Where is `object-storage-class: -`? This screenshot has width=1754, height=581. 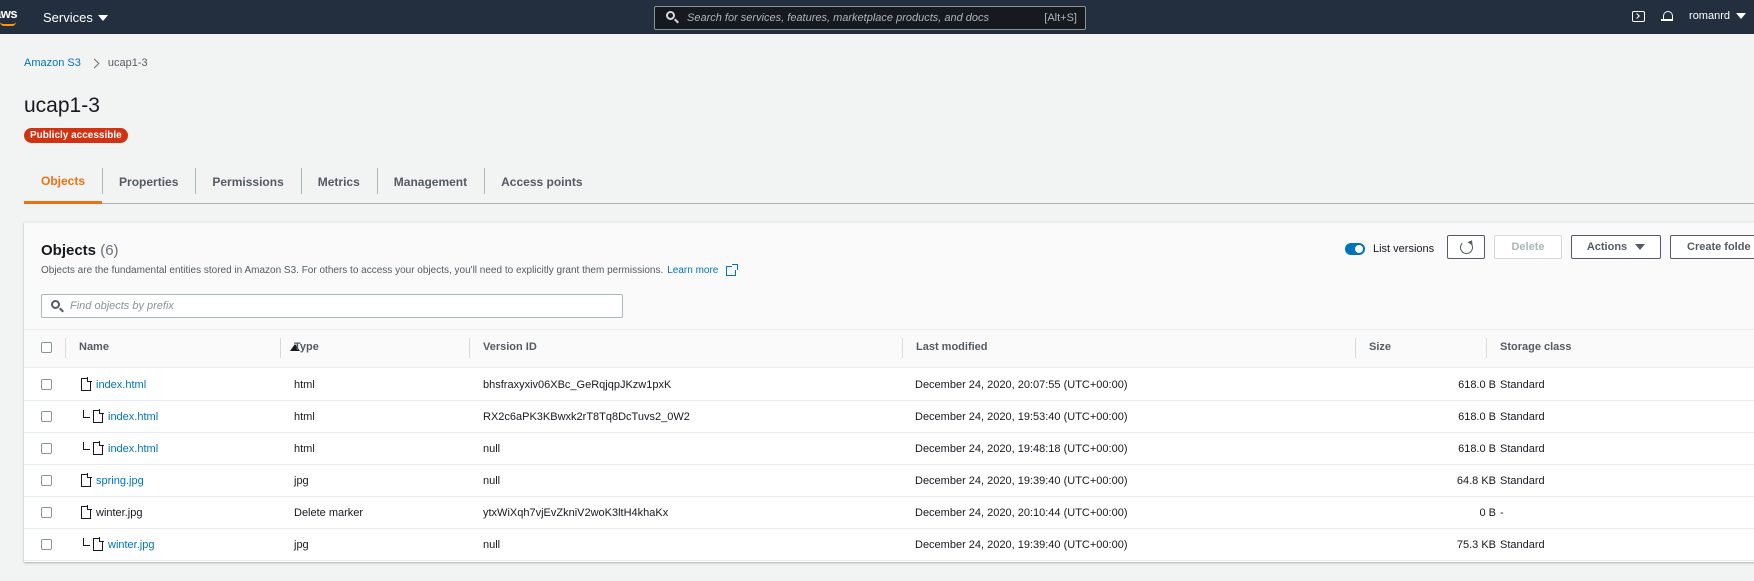
object-storage-class: - is located at coordinates (1502, 513).